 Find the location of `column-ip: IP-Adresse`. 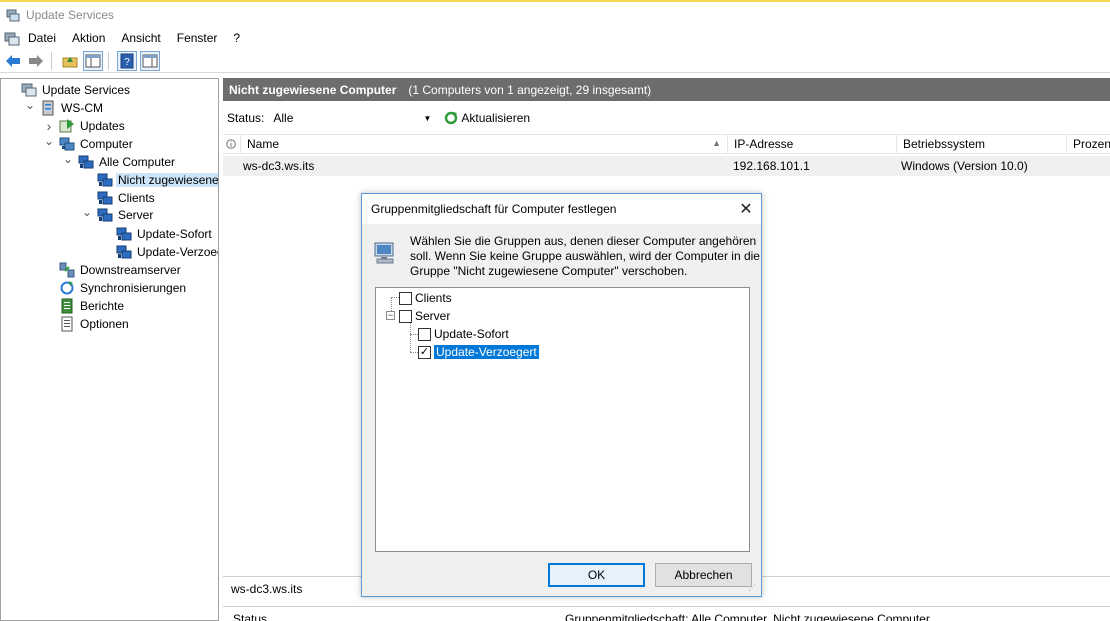

column-ip: IP-Adresse is located at coordinates (812, 144).